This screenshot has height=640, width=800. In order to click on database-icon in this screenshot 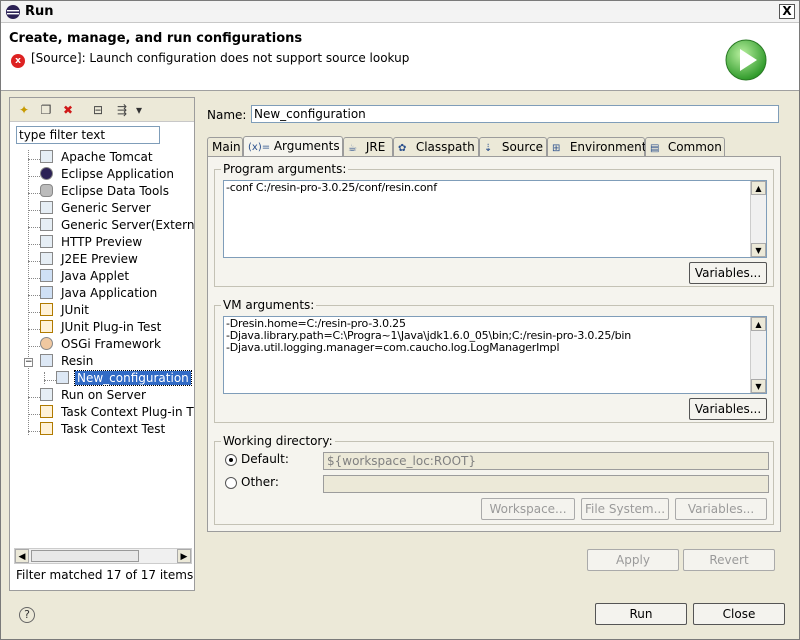, I will do `click(46, 190)`.